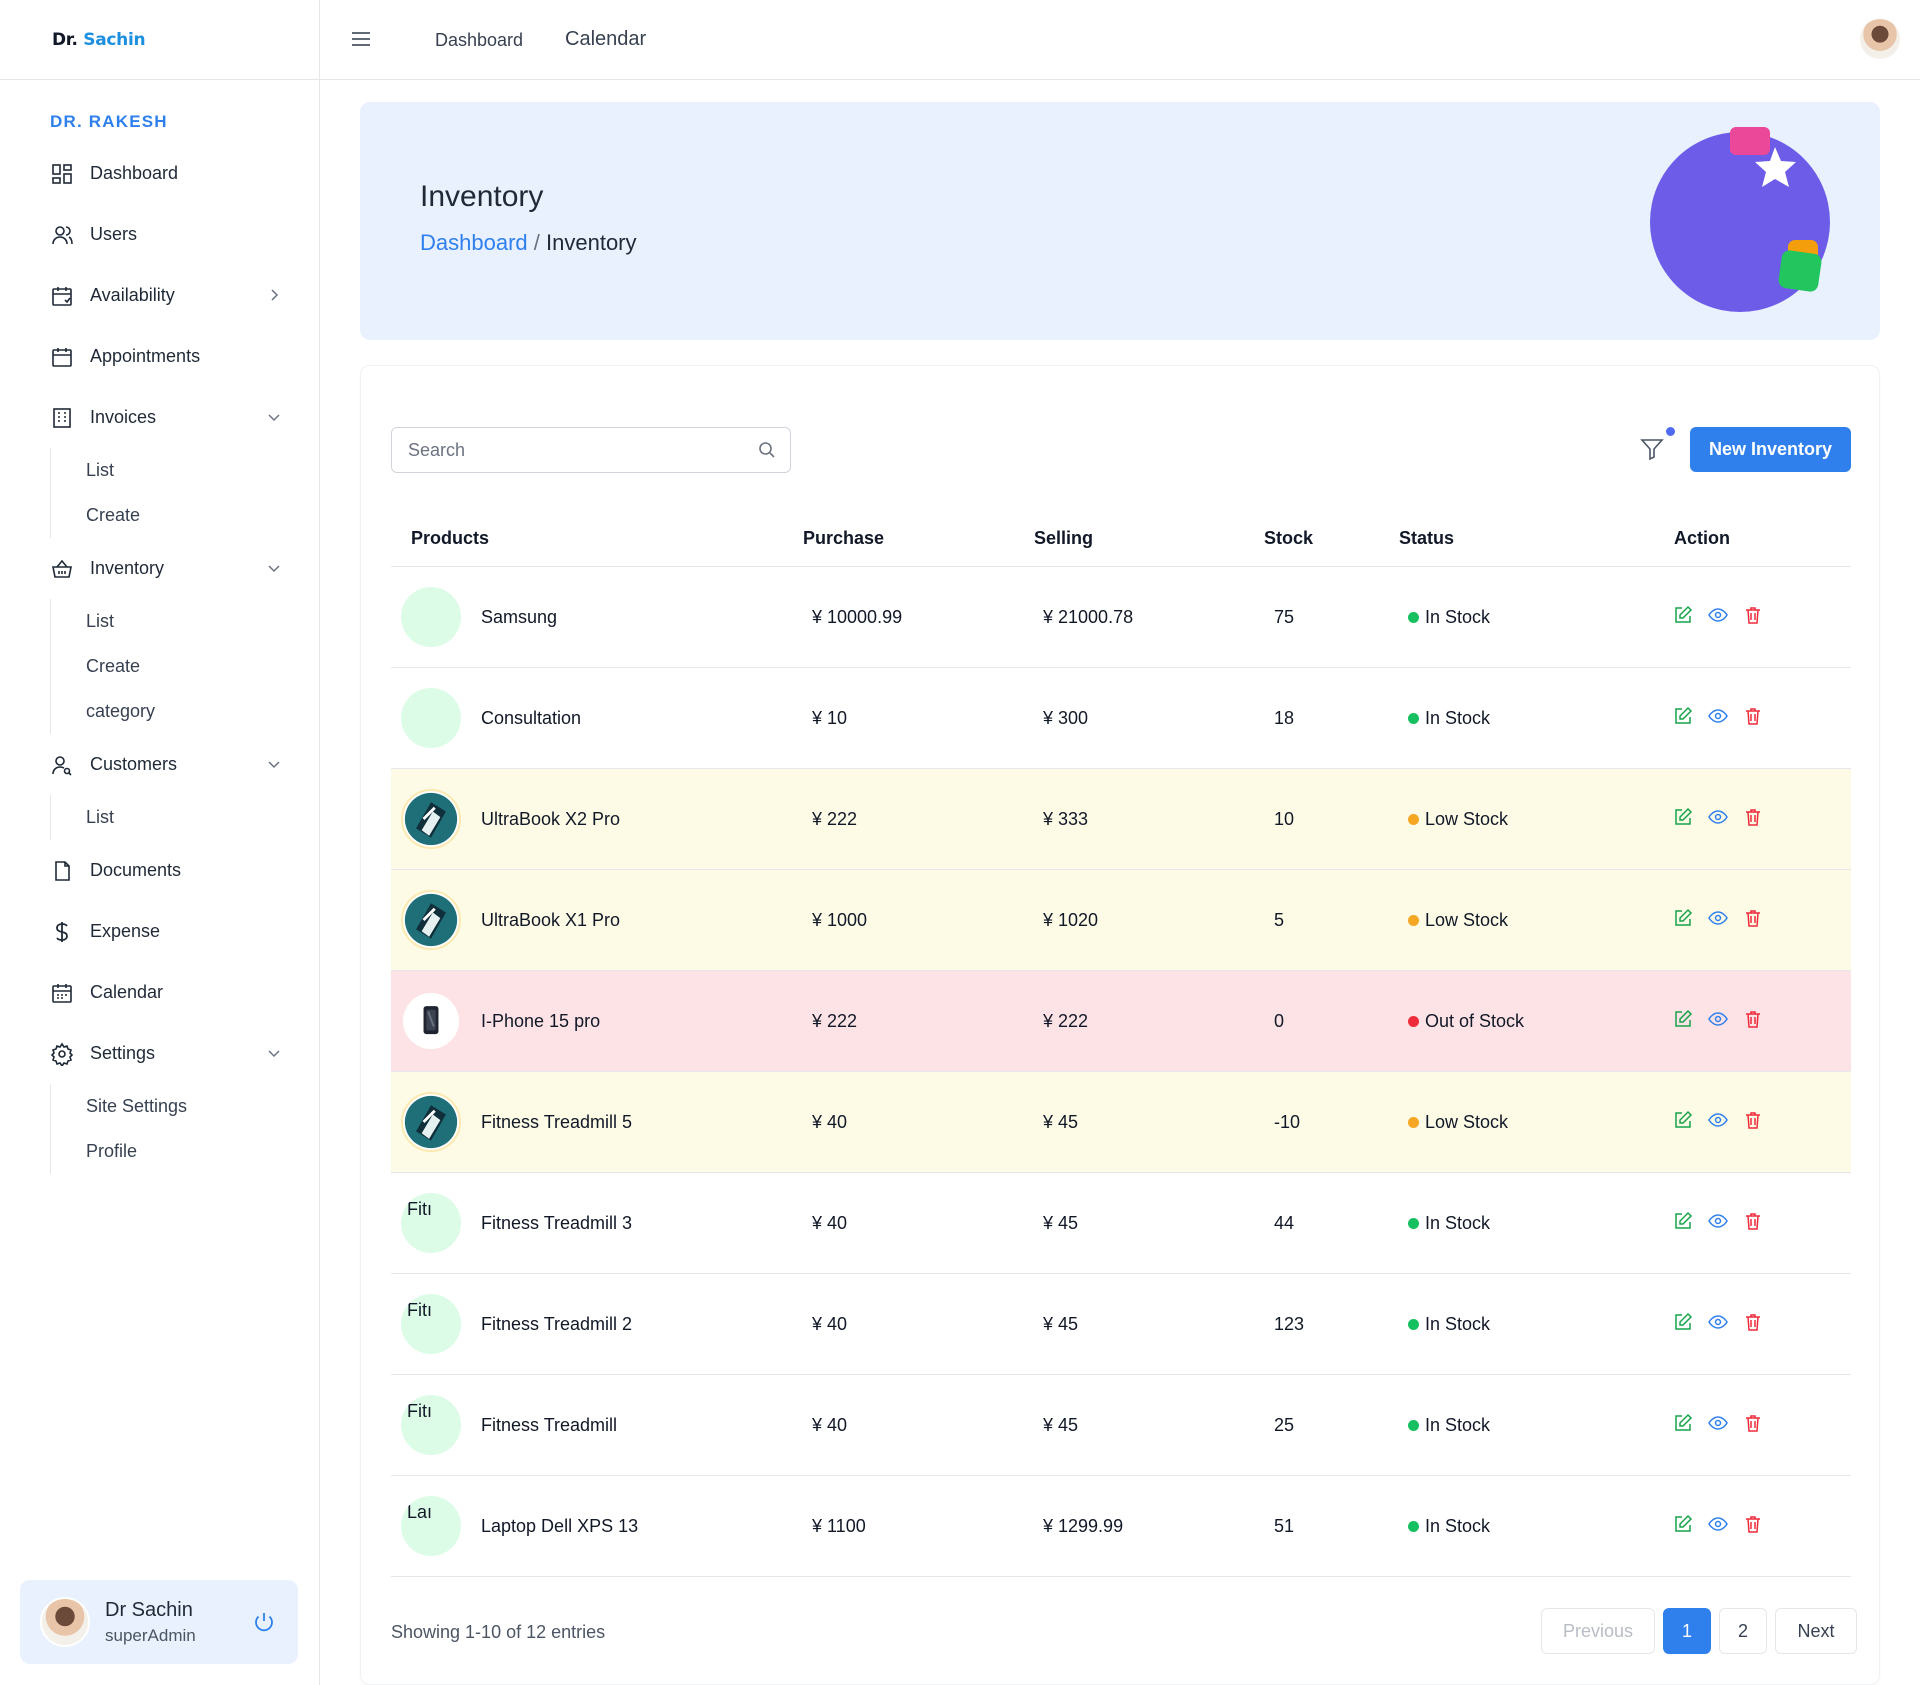 The height and width of the screenshot is (1685, 1920). Describe the element at coordinates (1816, 1631) in the screenshot. I see `next-page-button: Next` at that location.